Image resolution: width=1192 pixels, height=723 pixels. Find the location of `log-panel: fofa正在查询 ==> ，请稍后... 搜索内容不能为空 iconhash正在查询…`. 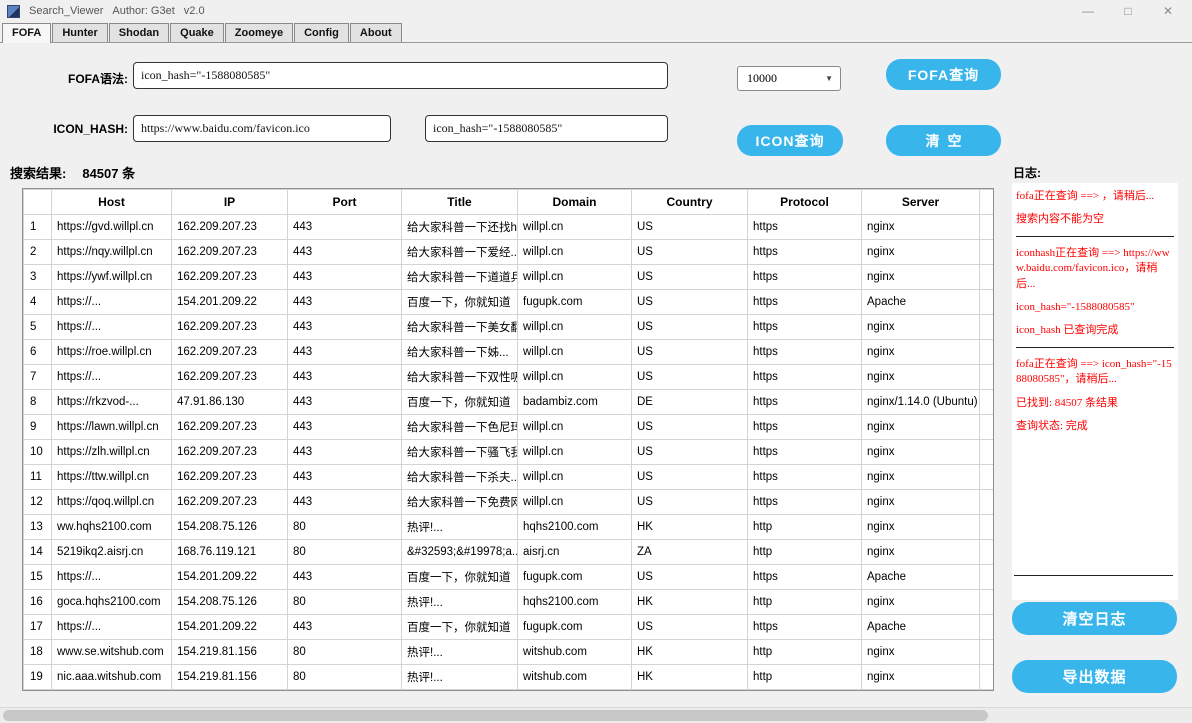

log-panel: fofa正在查询 ==> ，请稍后... 搜索内容不能为空 iconhash正在查询… is located at coordinates (1095, 391).